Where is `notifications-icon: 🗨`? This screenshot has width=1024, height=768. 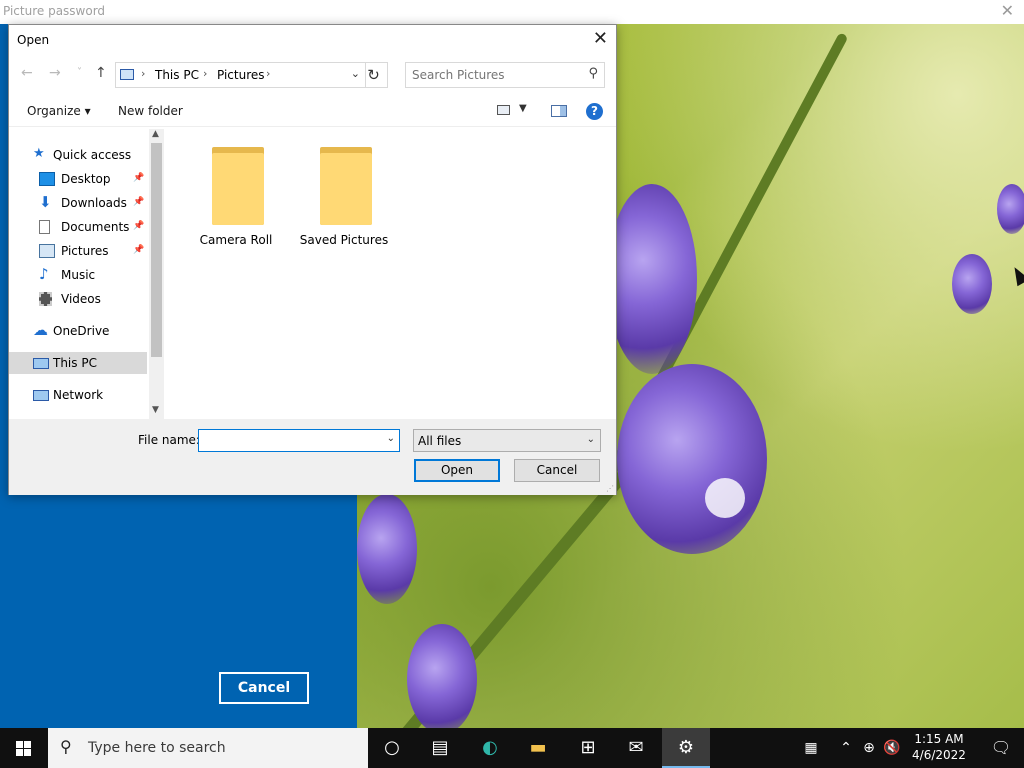
notifications-icon: 🗨 is located at coordinates (1001, 748).